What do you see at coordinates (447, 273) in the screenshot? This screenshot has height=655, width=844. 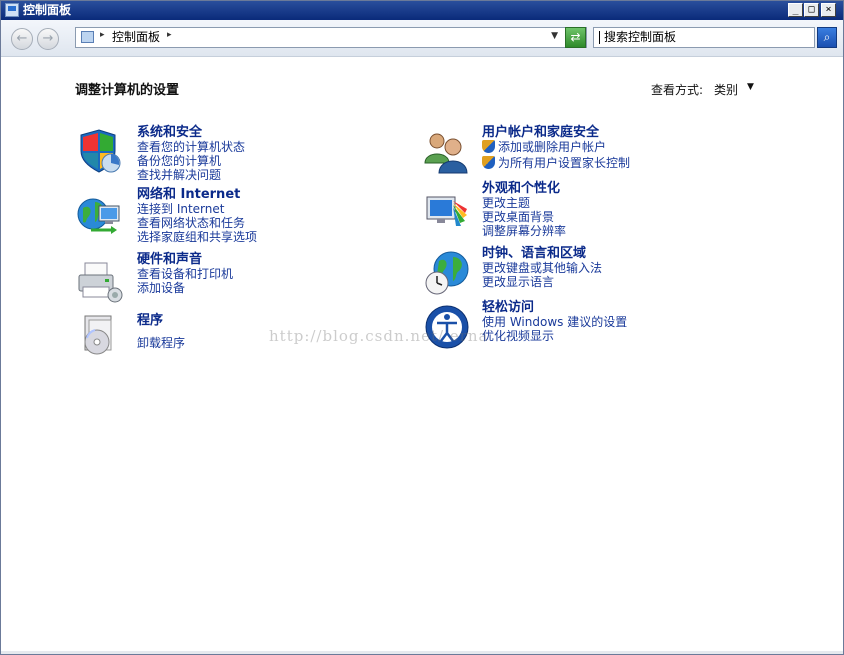 I see `clock-globe-icon` at bounding box center [447, 273].